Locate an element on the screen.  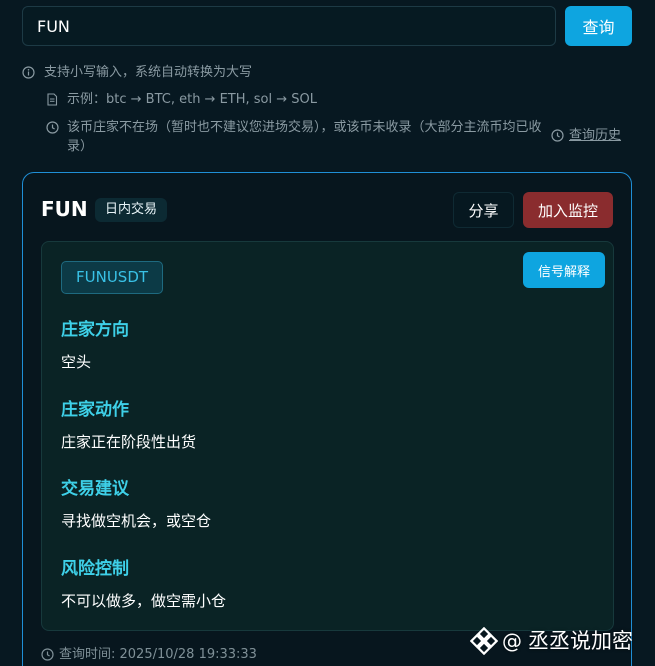
share-button: 分享 is located at coordinates (483, 210).